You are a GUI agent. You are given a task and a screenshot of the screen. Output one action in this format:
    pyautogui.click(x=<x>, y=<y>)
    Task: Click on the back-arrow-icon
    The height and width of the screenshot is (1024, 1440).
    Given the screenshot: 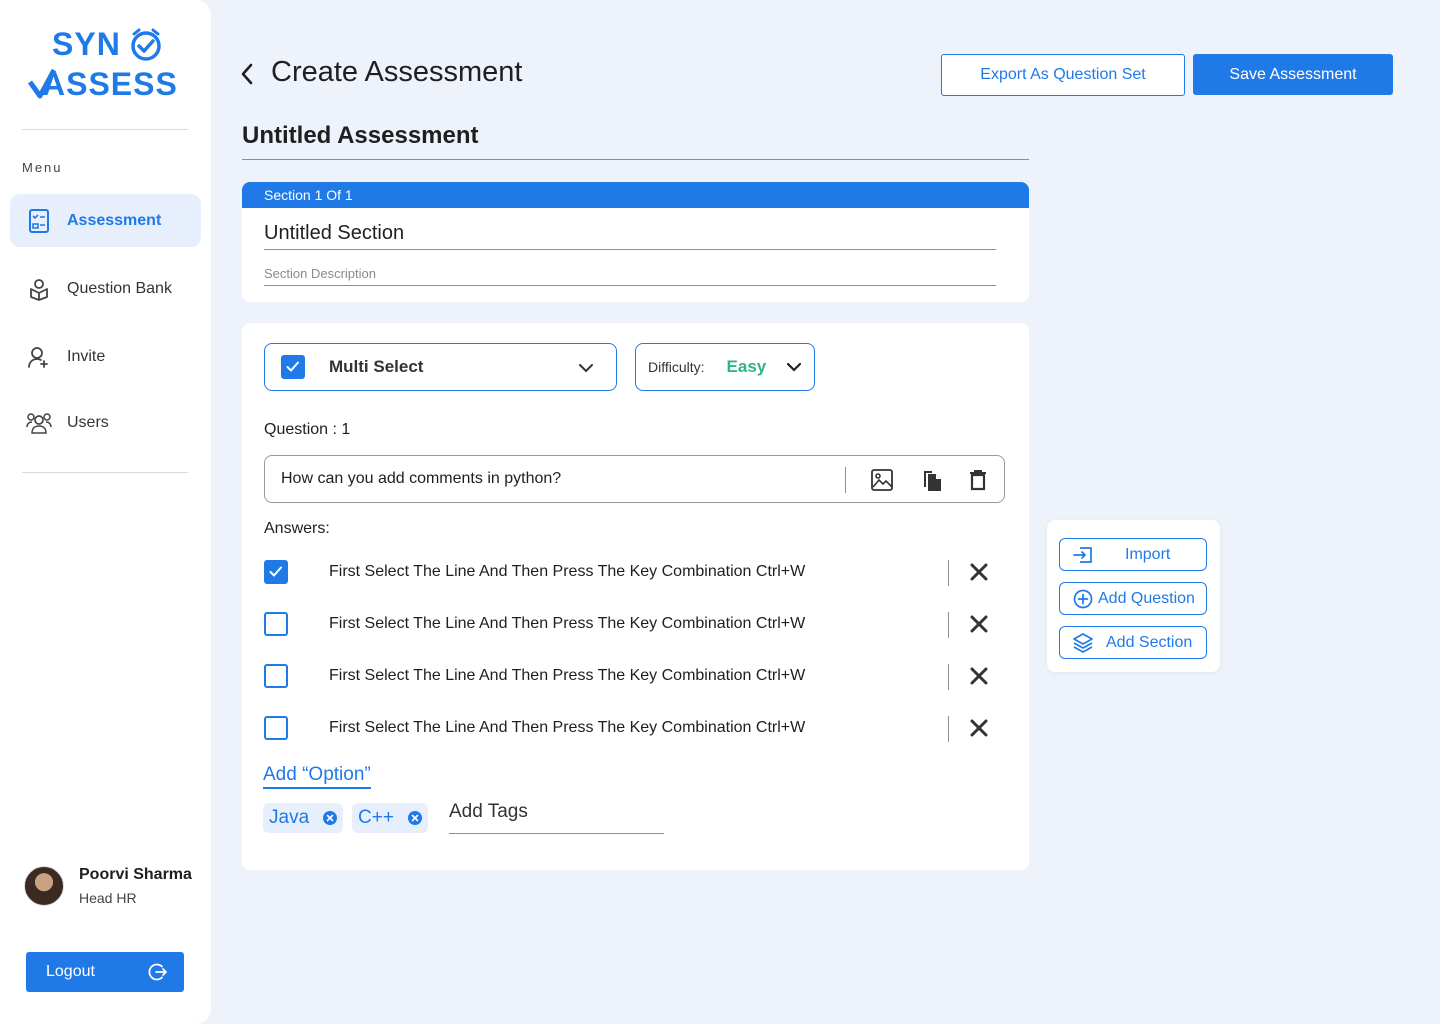 What is the action you would take?
    pyautogui.click(x=248, y=74)
    